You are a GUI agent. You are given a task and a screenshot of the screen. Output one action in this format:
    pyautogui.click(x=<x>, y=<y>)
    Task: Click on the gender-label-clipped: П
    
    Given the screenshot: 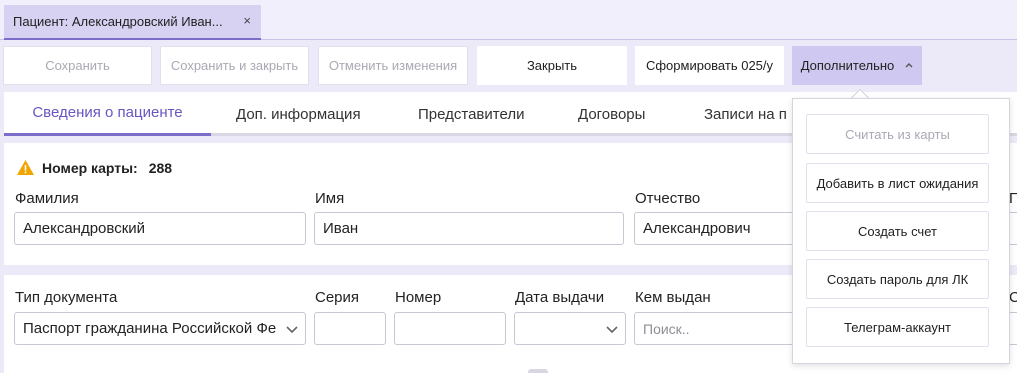 What is the action you would take?
    pyautogui.click(x=1013, y=198)
    